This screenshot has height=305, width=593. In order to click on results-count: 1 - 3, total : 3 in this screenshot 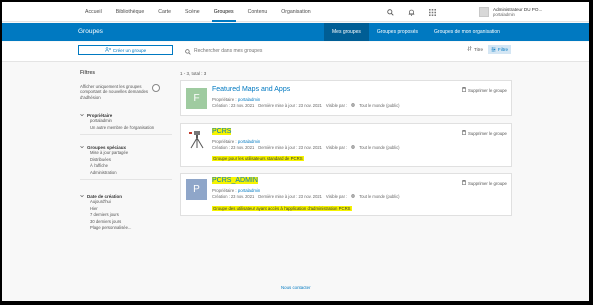, I will do `click(193, 73)`.